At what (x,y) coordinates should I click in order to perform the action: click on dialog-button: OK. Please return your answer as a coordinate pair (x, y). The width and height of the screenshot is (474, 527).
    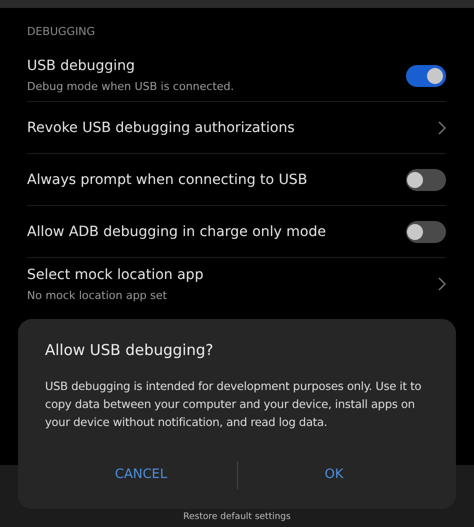
    Looking at the image, I should click on (334, 474).